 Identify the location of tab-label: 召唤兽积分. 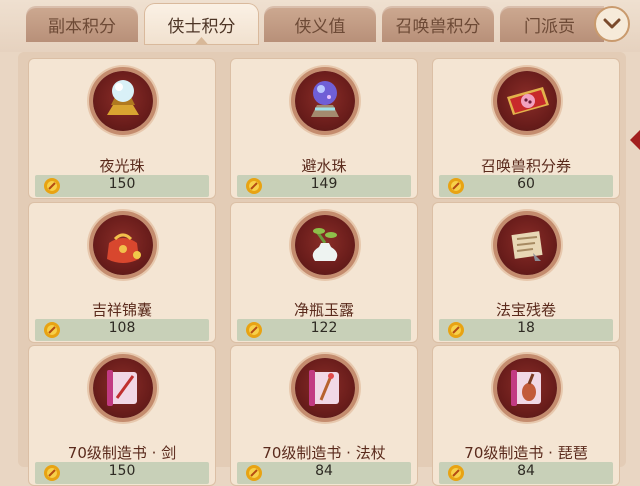
(438, 26).